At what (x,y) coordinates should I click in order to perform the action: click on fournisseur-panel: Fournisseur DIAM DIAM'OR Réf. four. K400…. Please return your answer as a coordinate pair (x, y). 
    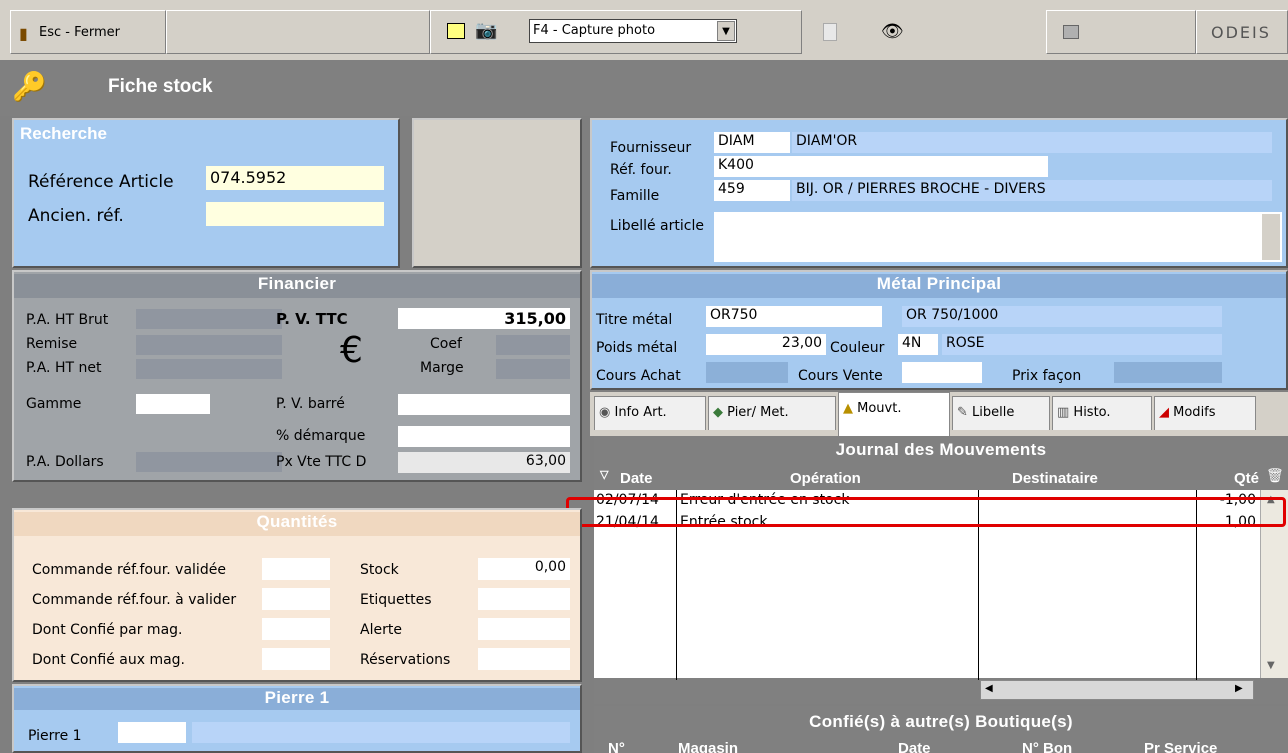
    Looking at the image, I should click on (939, 193).